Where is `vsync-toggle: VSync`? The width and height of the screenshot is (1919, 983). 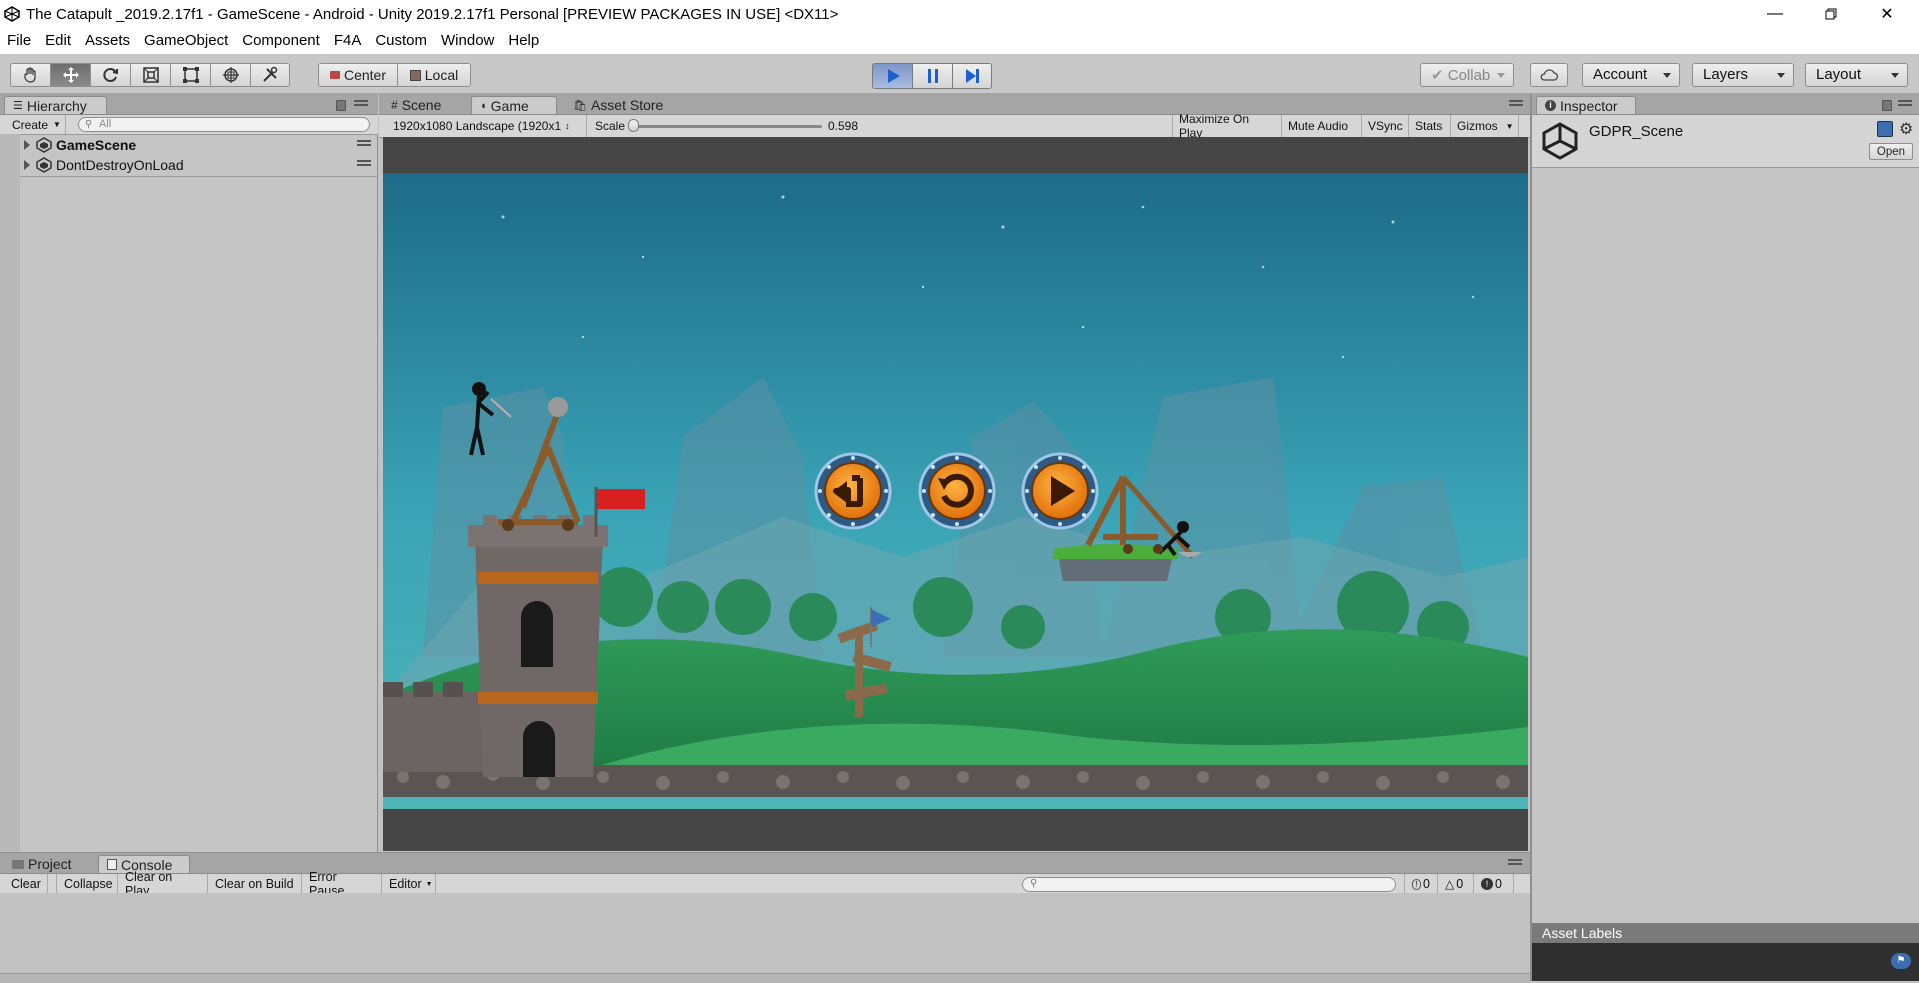 vsync-toggle: VSync is located at coordinates (1385, 126).